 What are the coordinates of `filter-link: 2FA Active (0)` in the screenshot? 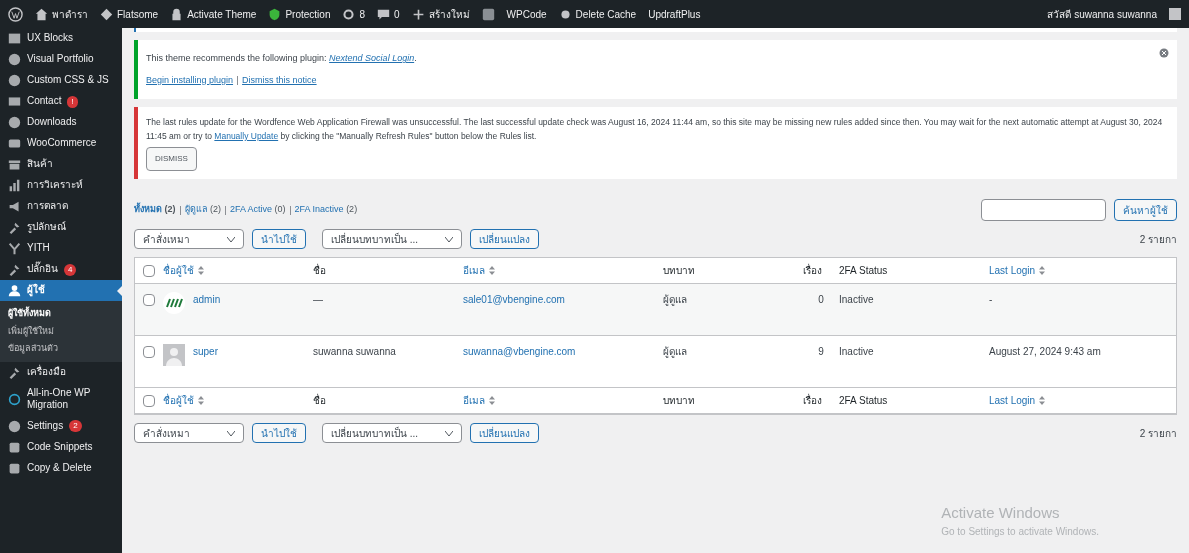 It's located at (258, 210).